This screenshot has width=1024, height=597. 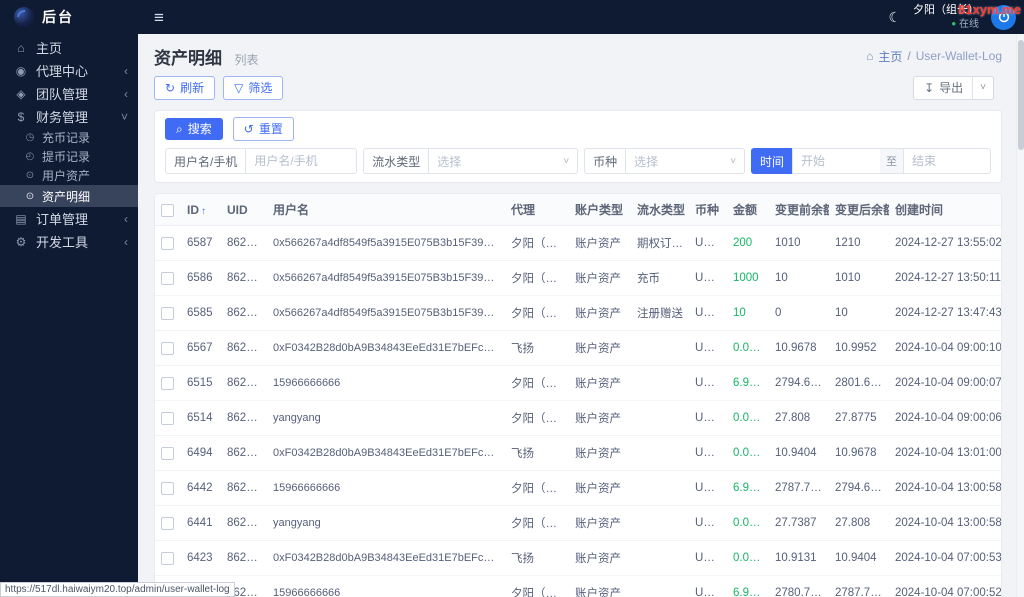 I want to click on cell-created_at: 2024-12-27 13:47:43, so click(x=945, y=313).